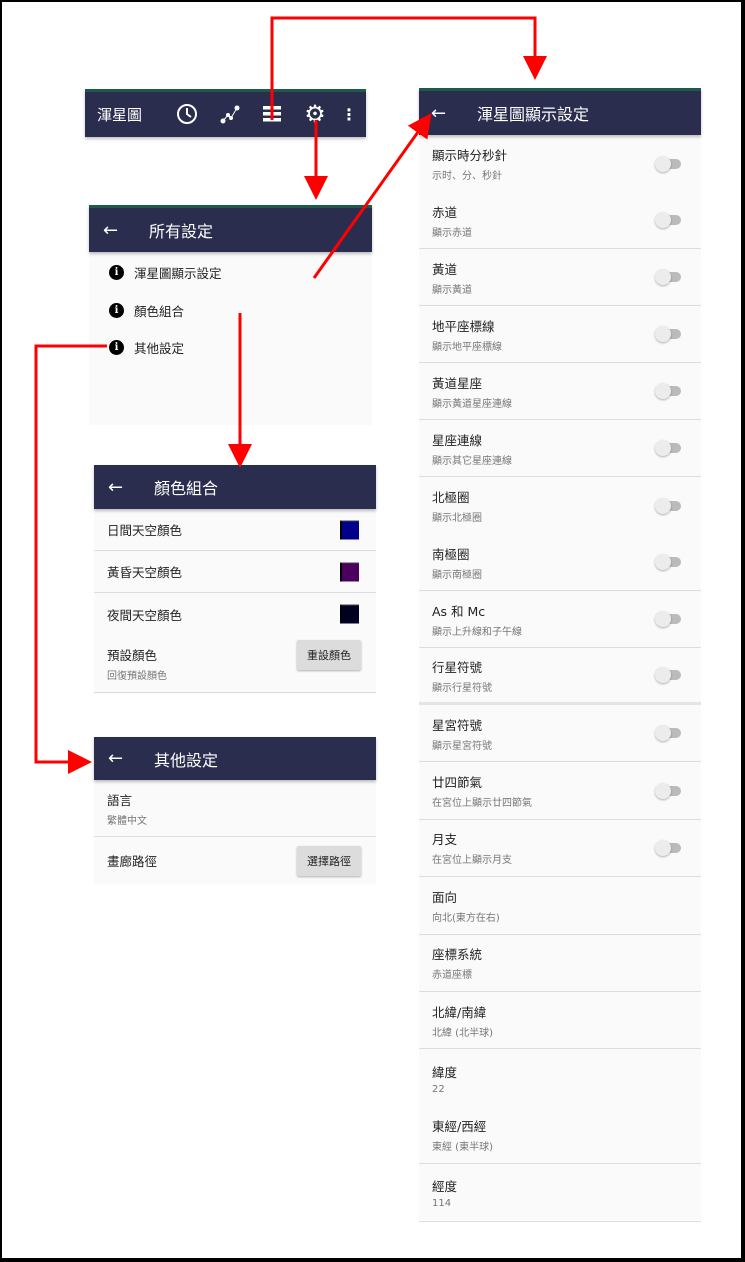 The image size is (745, 1262). What do you see at coordinates (372, 196) in the screenshot?
I see `arrow-item-to-display` at bounding box center [372, 196].